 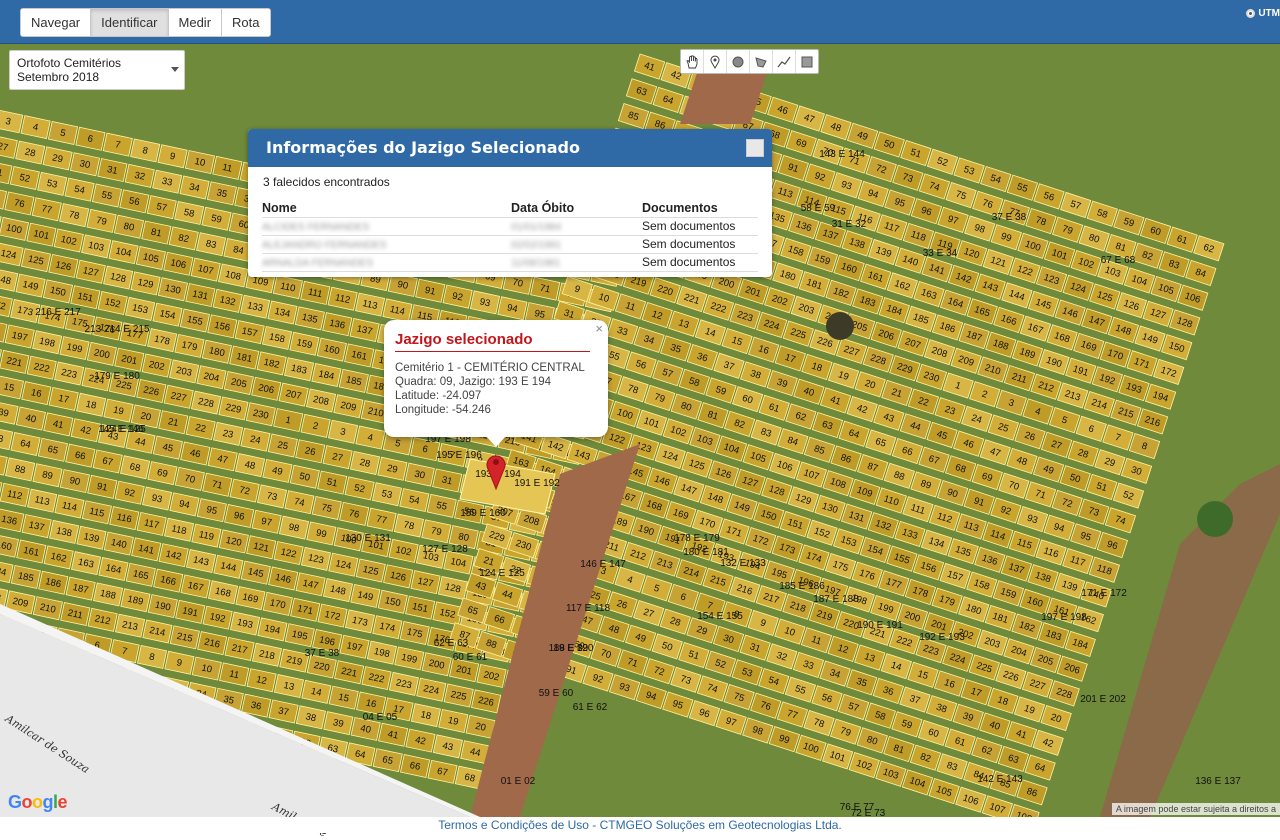 I want to click on plot-number: 46, so click(x=195, y=453).